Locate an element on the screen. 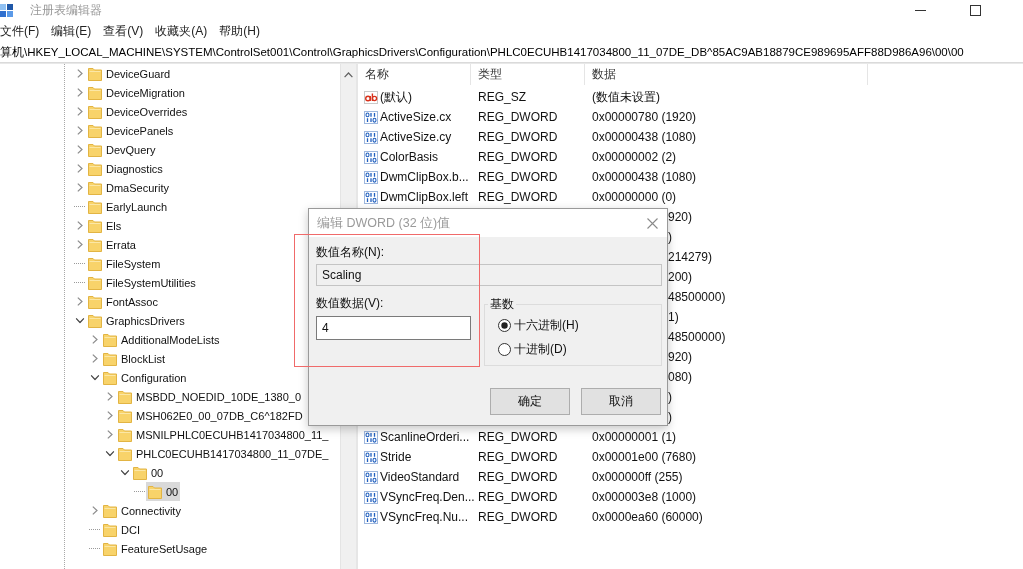 The width and height of the screenshot is (1023, 569). value-data: 0x000003e8 (1000) is located at coordinates (644, 497).